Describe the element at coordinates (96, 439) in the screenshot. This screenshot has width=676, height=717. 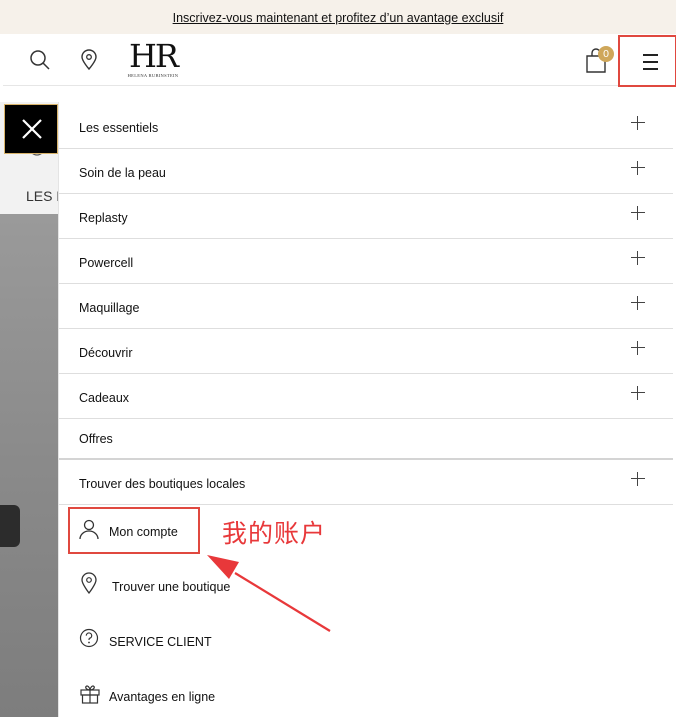
I see `nav-item-label: Offres` at that location.